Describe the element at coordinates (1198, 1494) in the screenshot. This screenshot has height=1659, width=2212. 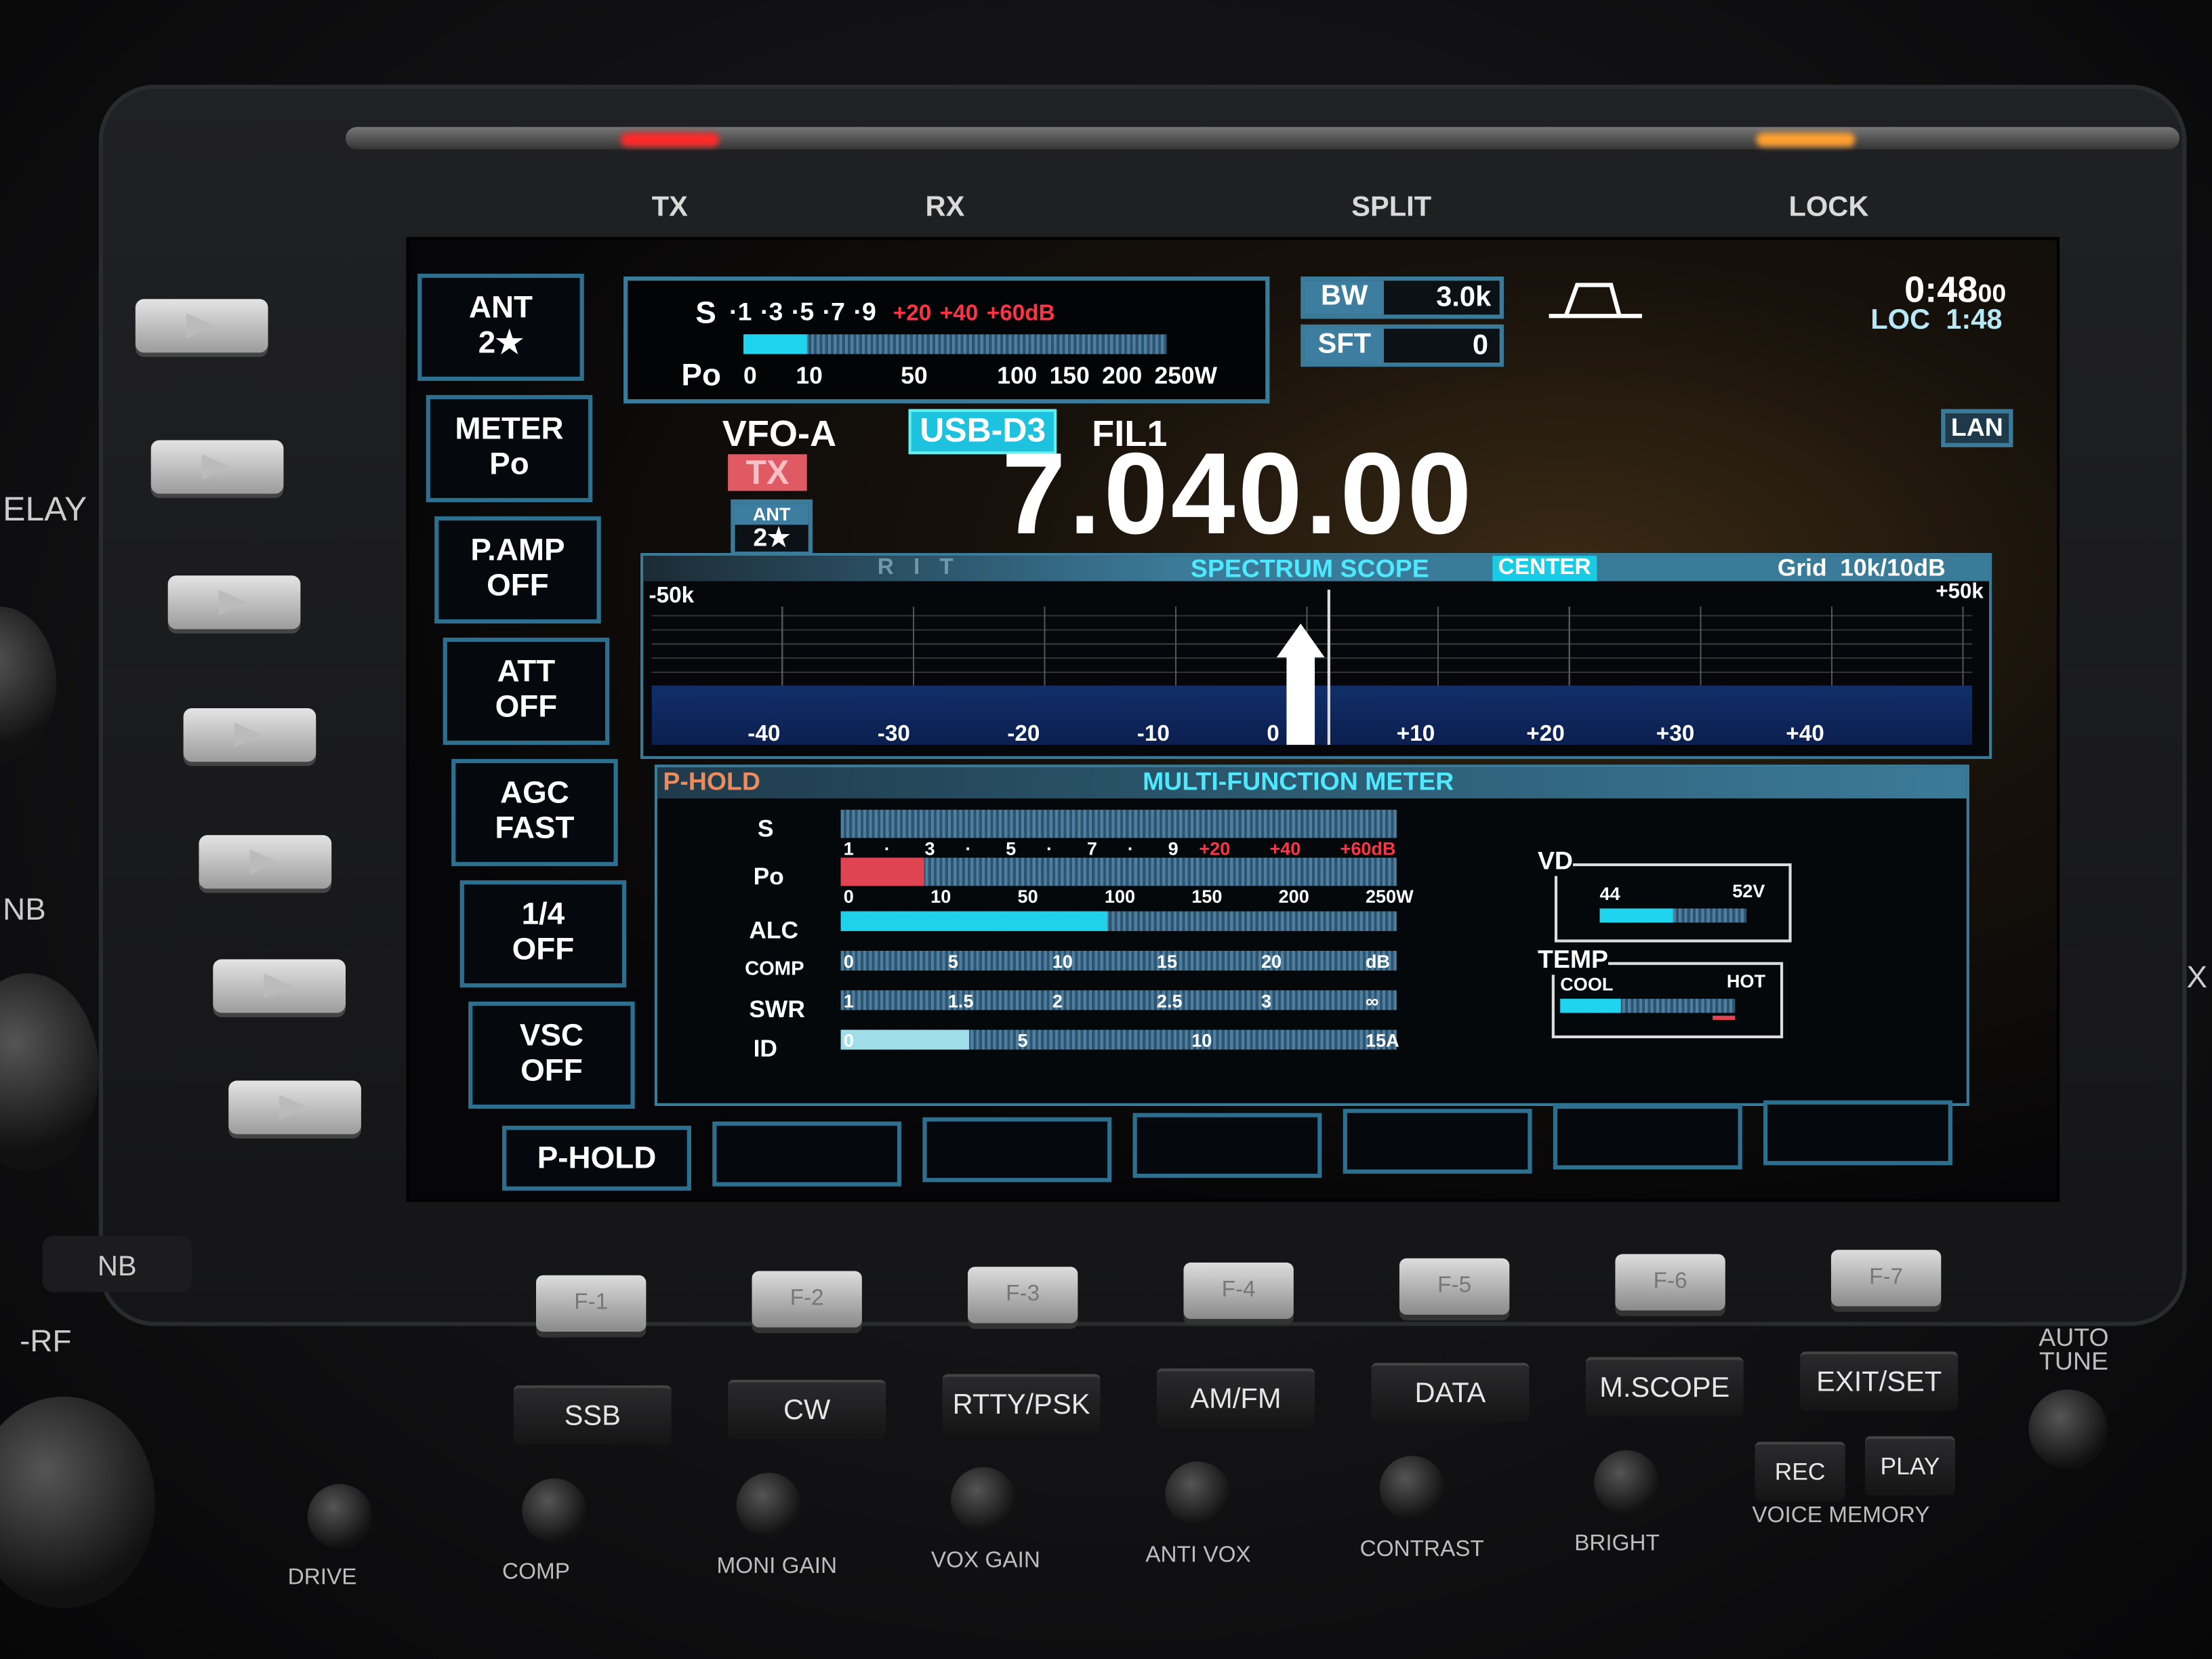
I see `knob-anti-vox` at that location.